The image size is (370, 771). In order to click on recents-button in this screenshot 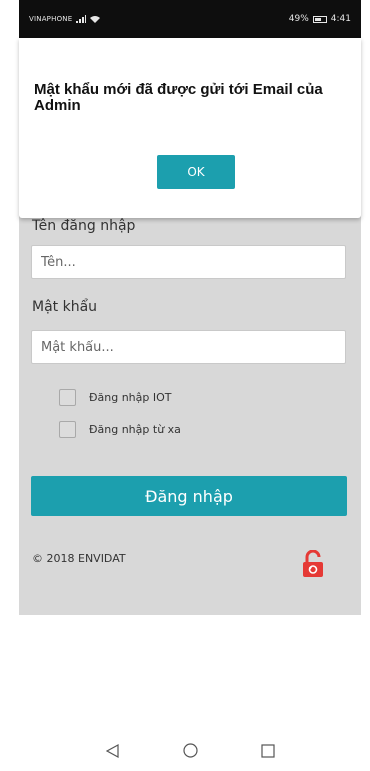, I will do `click(268, 751)`.